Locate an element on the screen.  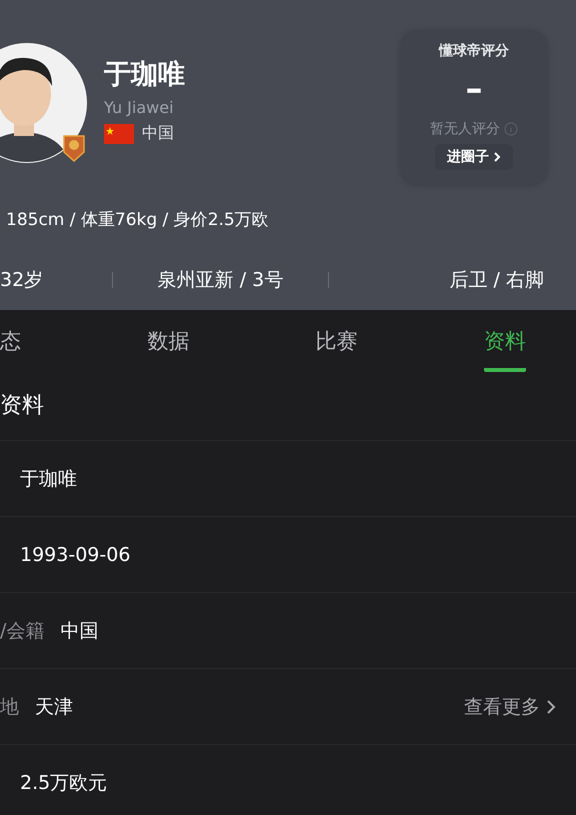
tab: 态 is located at coordinates (10, 348).